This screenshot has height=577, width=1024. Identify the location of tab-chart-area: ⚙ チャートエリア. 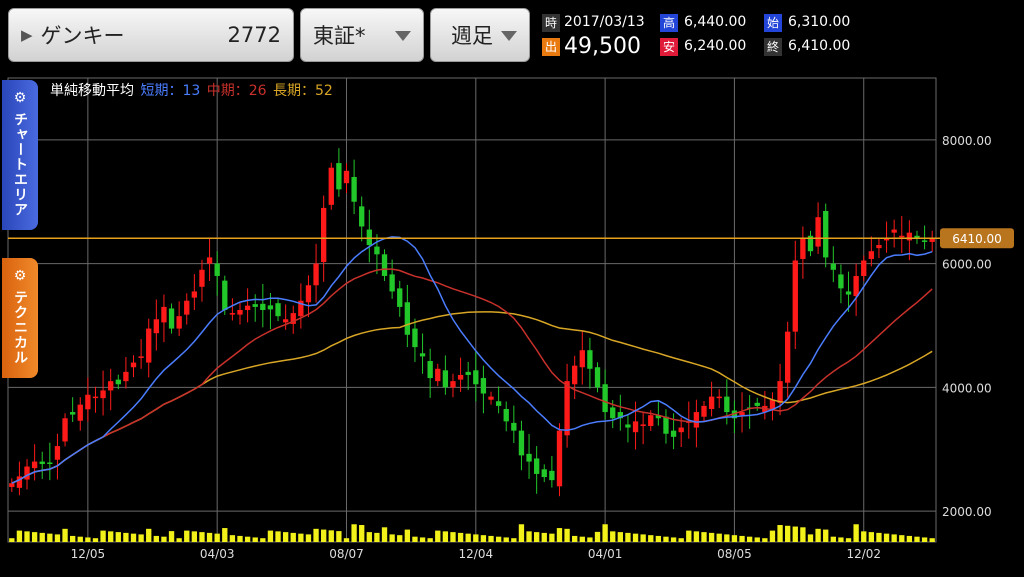
(20, 155).